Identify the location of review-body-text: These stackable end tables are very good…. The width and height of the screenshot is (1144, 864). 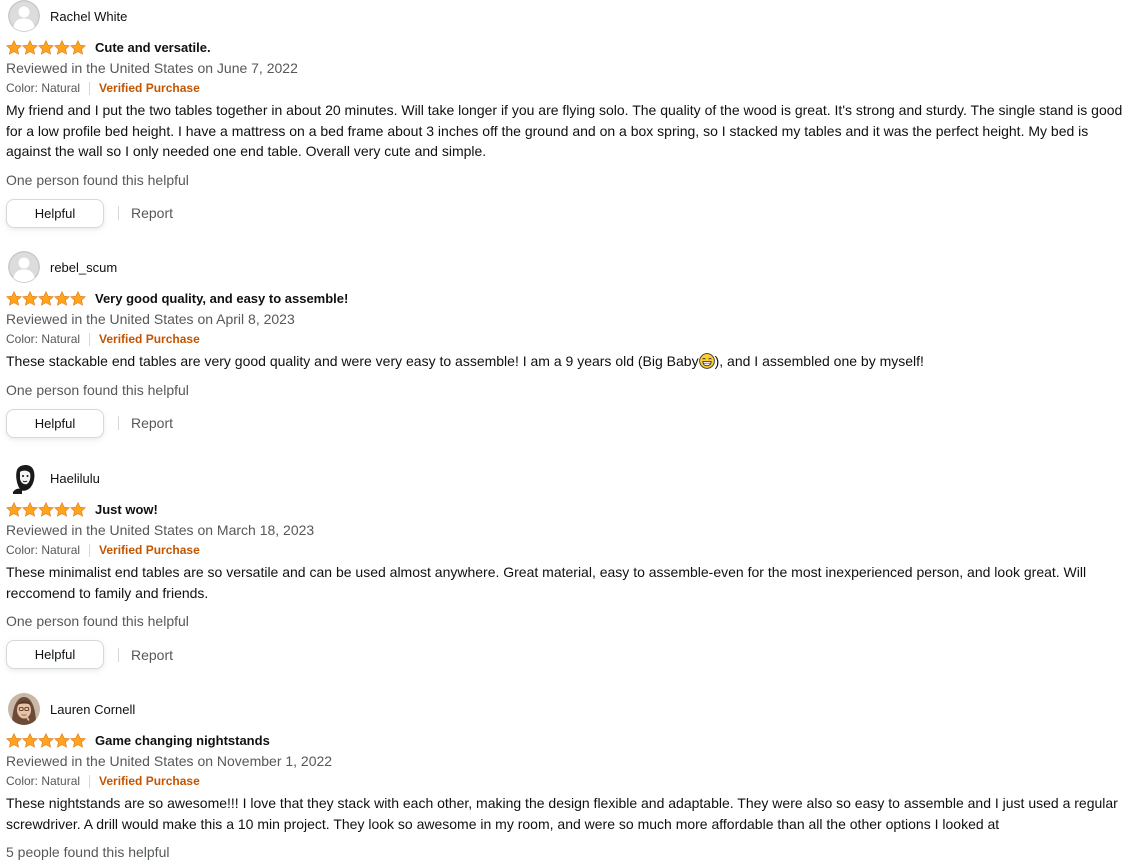
(352, 361).